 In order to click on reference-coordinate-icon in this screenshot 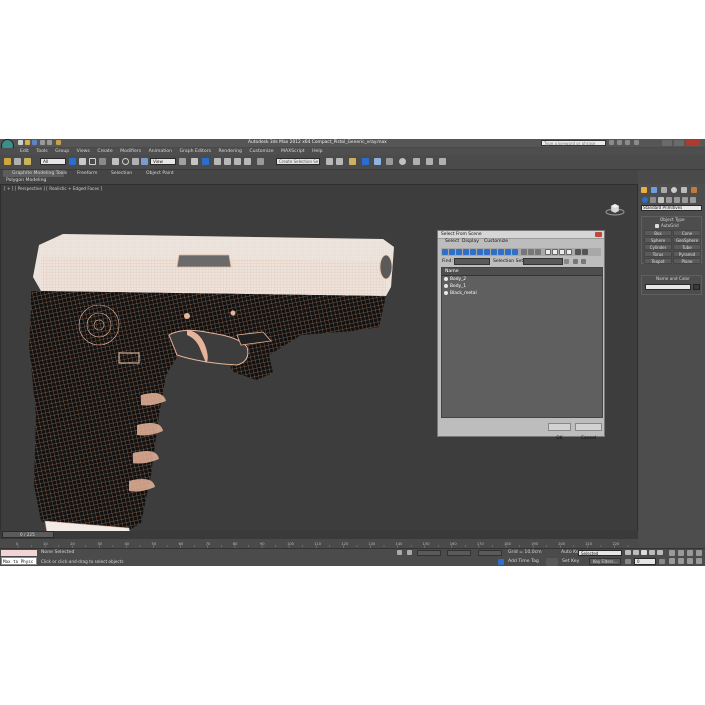, I will do `click(144, 161)`.